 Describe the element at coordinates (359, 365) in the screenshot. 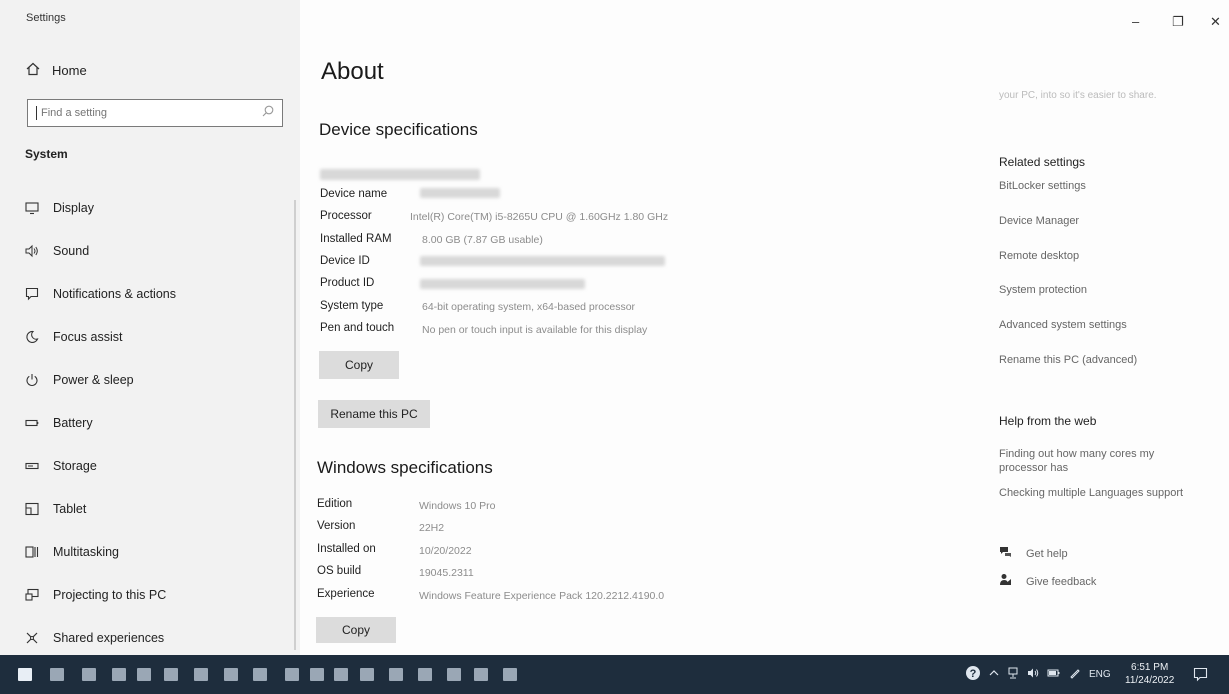

I see `copy-device-specs-button: Copy` at that location.